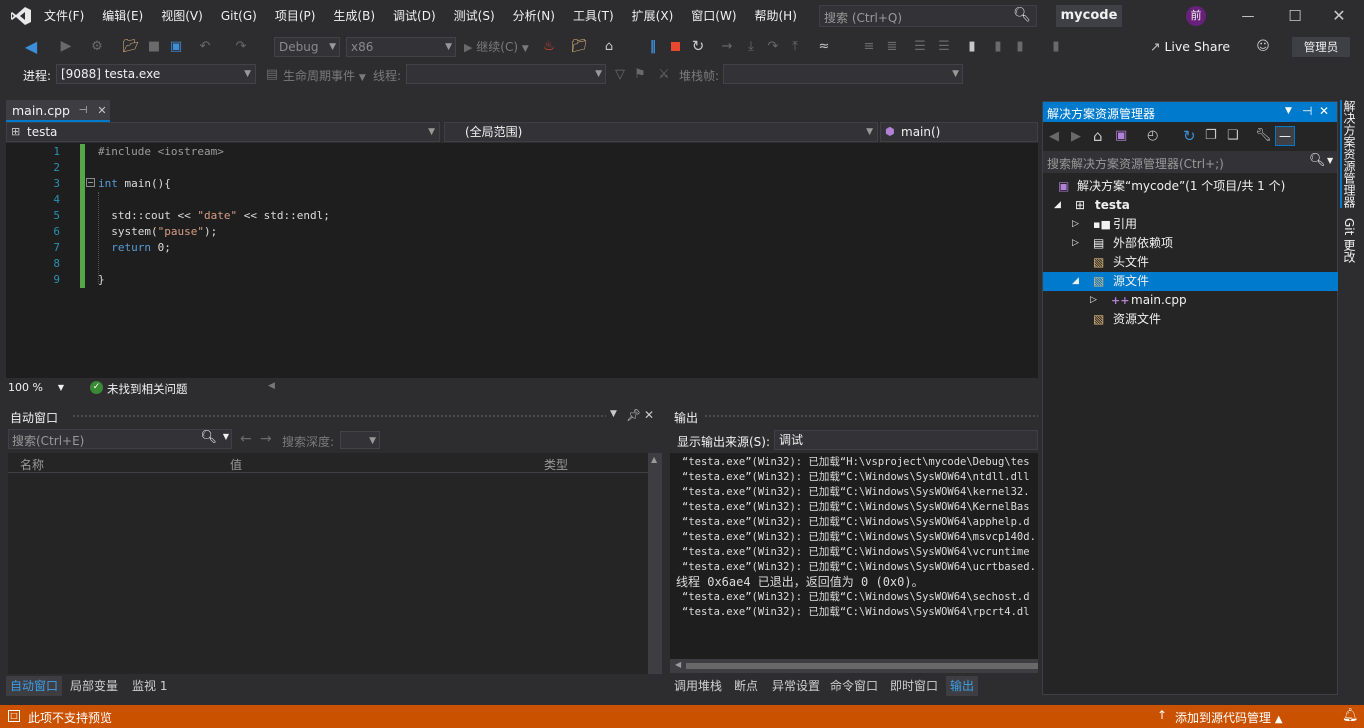 The image size is (1364, 728). What do you see at coordinates (1121, 135) in the screenshot?
I see `switch-views-icon: ▣` at bounding box center [1121, 135].